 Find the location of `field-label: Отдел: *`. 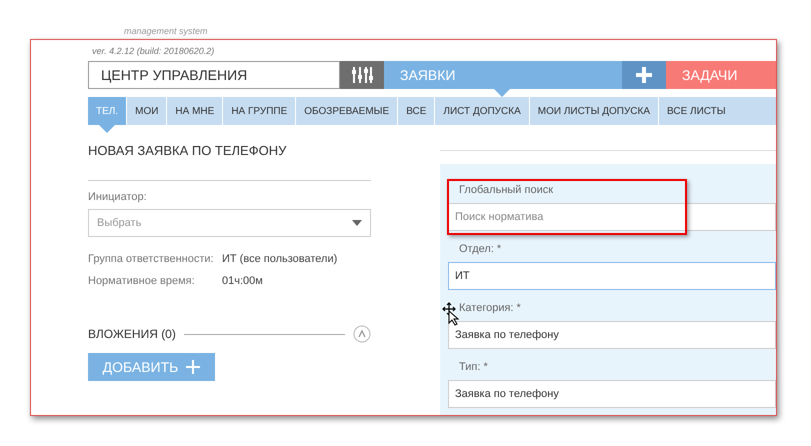

field-label: Отдел: * is located at coordinates (480, 250).